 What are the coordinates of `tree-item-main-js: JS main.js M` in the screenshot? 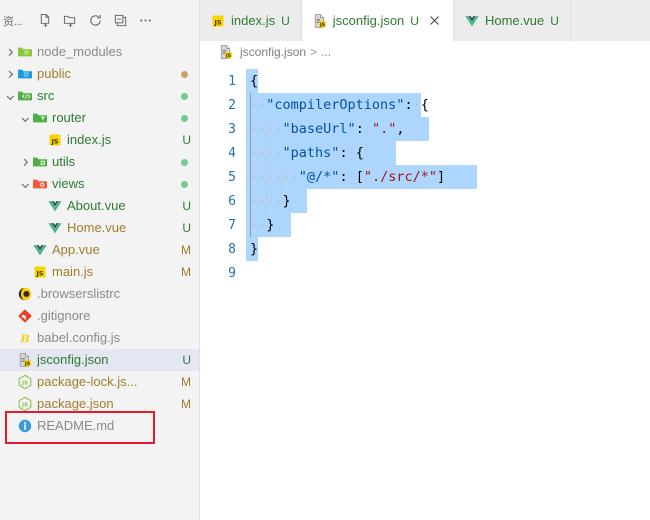 It's located at (99, 272).